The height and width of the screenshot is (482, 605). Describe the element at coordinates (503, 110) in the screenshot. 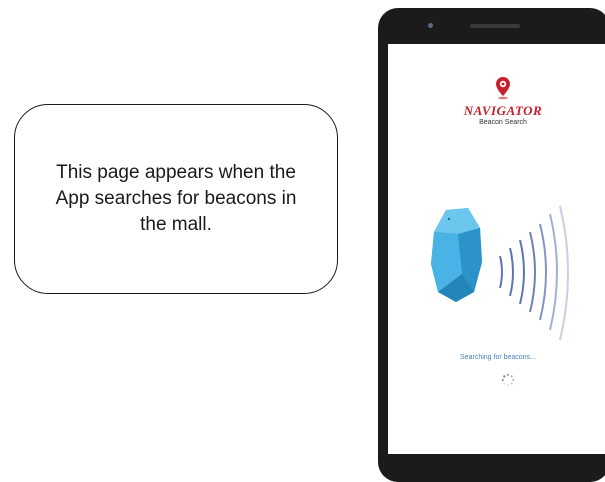

I see `app-title: NAVIGATOR` at that location.